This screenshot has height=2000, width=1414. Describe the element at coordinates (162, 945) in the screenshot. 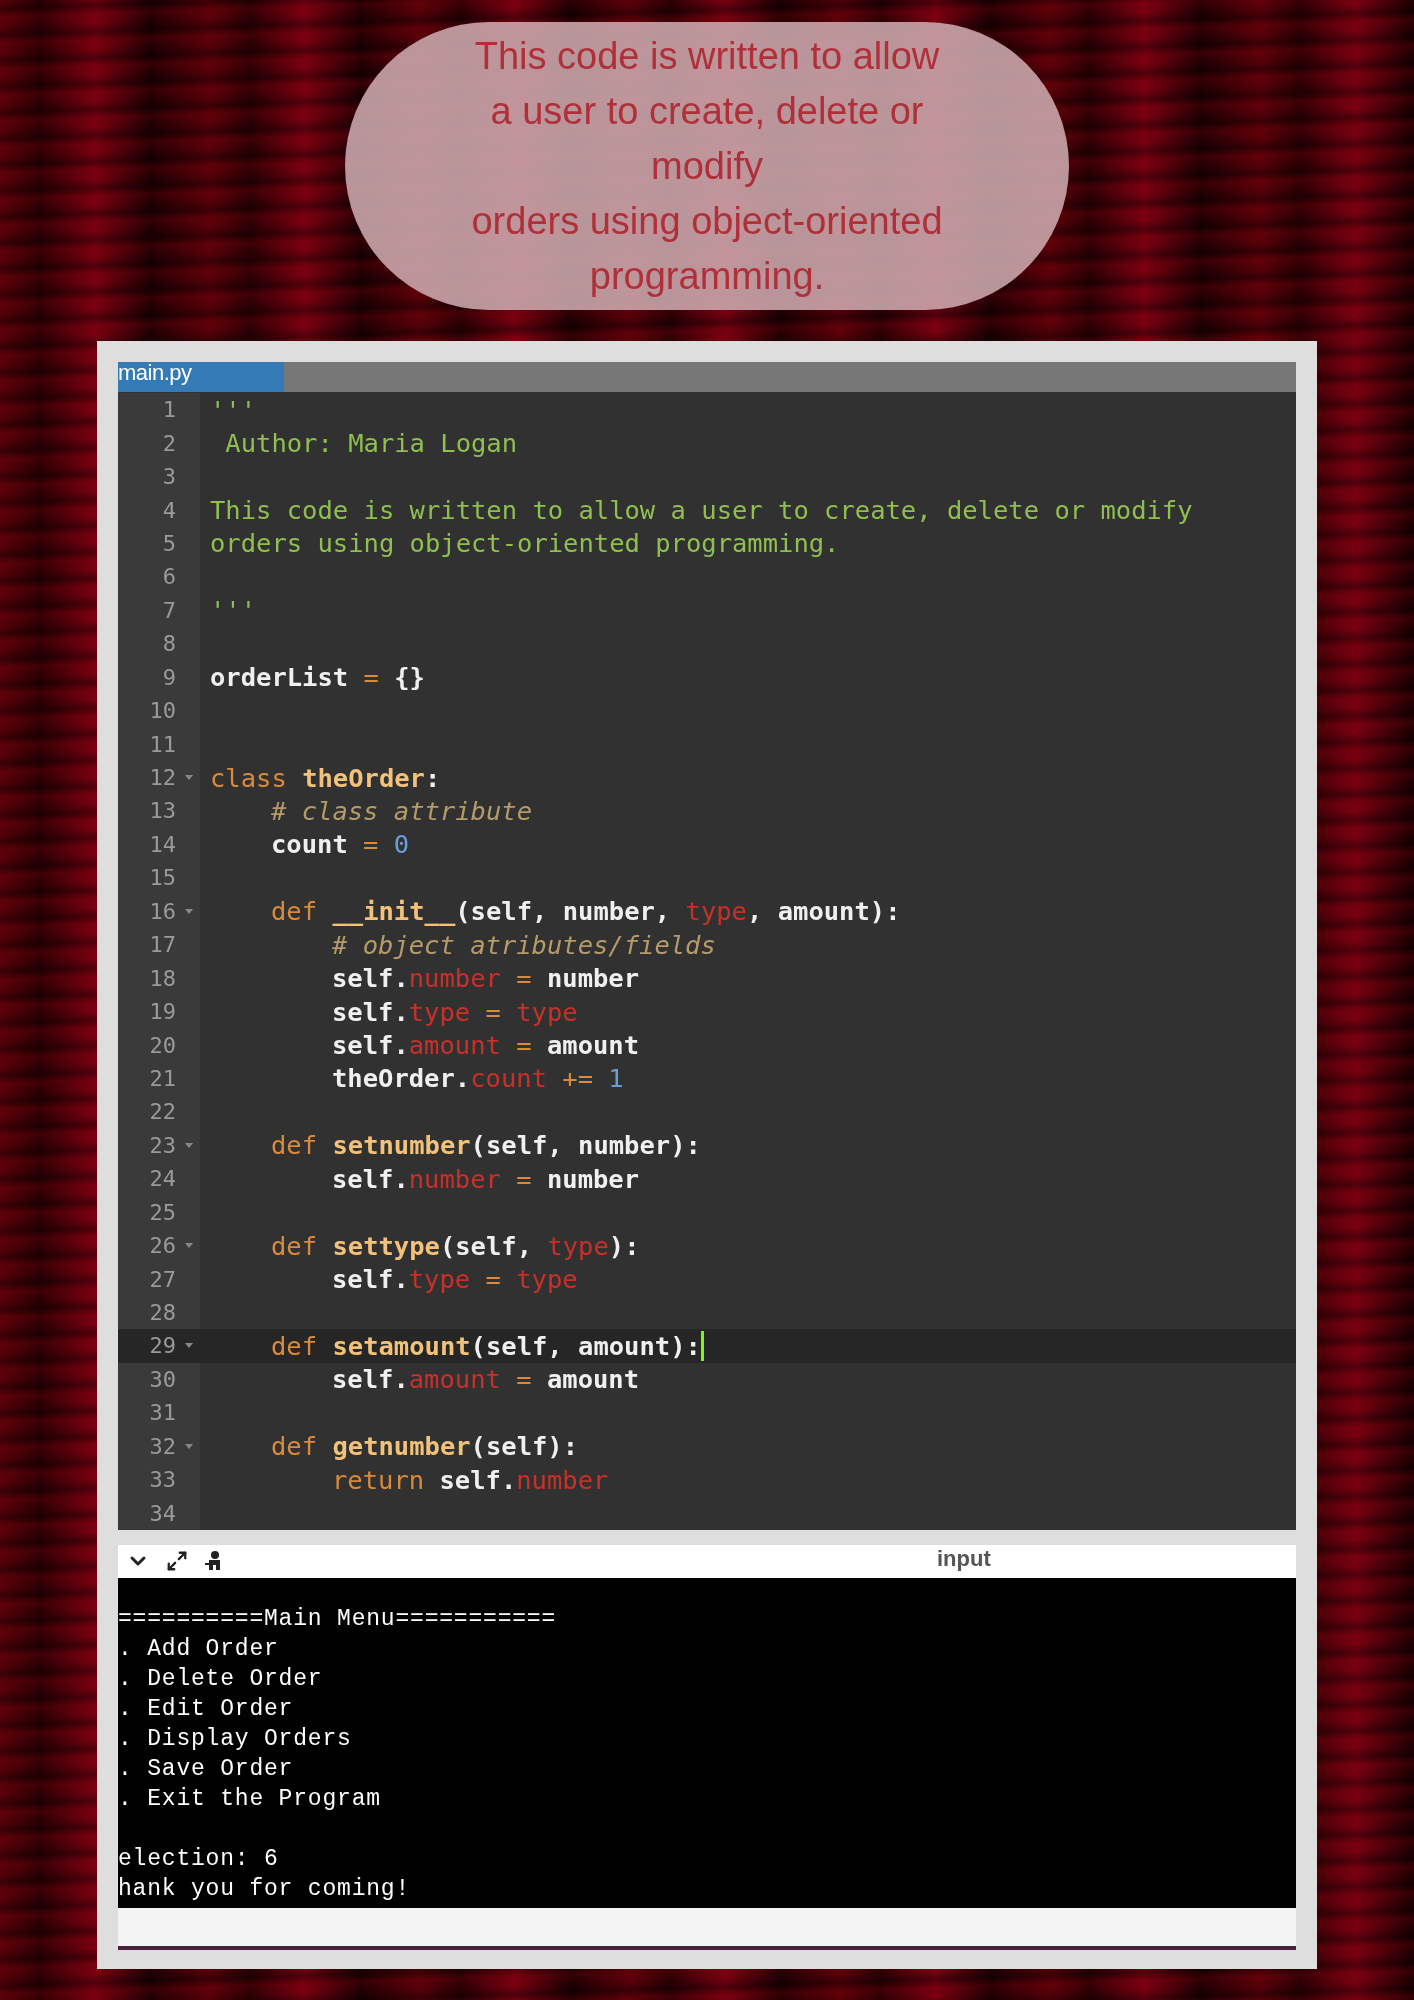

I see `line-number: 17` at that location.